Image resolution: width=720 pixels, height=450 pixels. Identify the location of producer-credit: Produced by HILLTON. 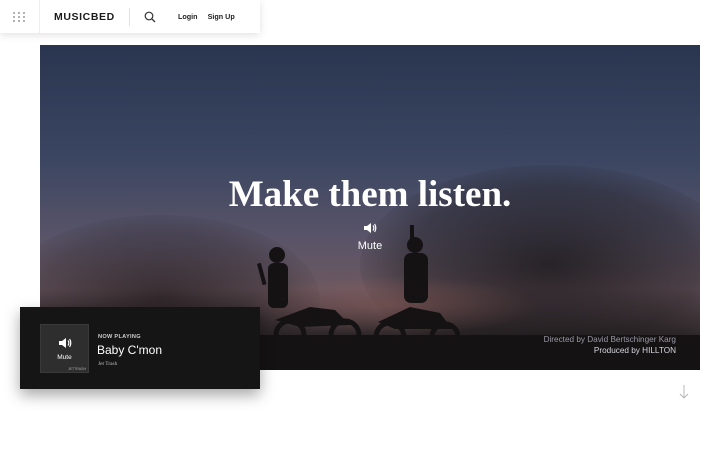
(634, 350).